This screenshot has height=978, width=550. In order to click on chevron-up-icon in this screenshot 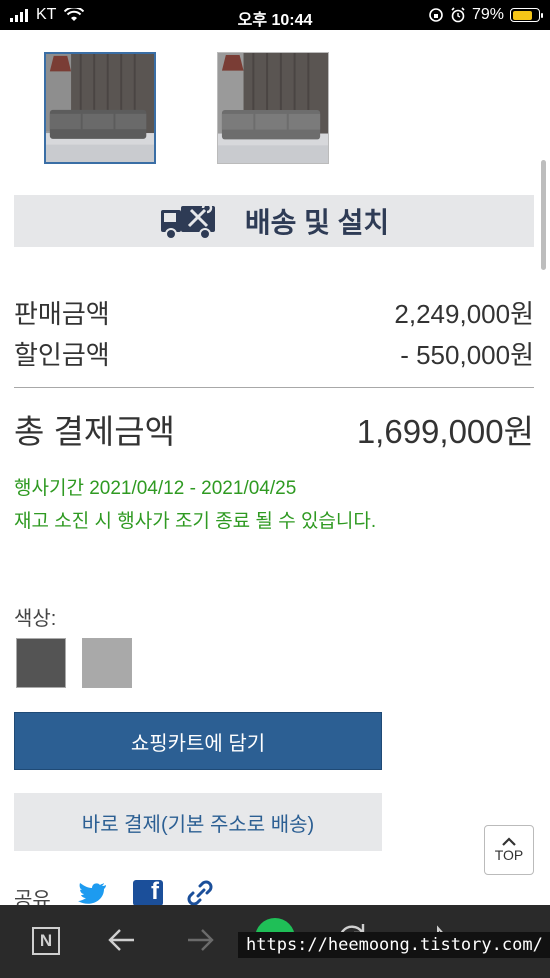, I will do `click(509, 841)`.